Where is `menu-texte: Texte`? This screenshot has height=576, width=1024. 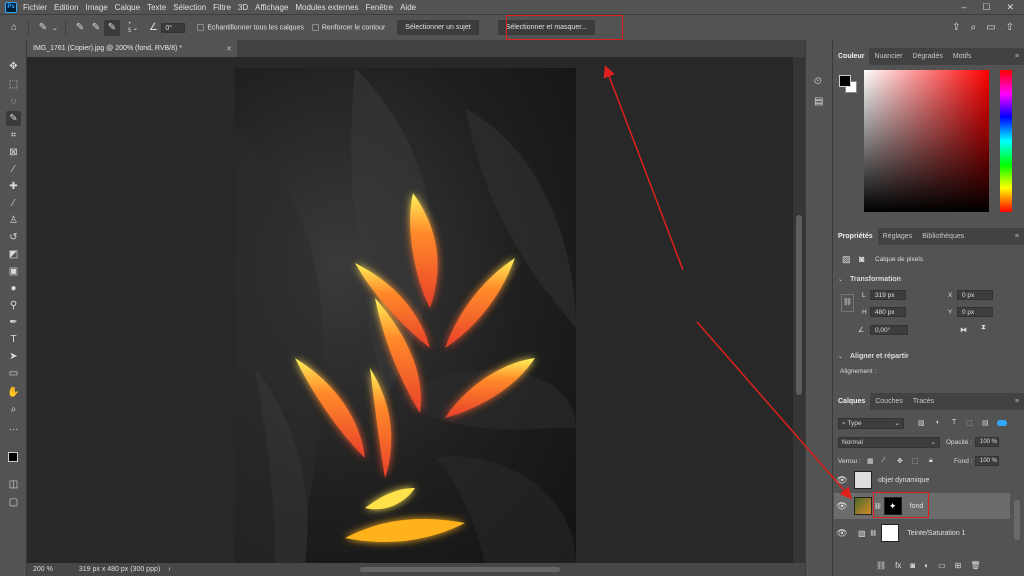 menu-texte: Texte is located at coordinates (156, 7).